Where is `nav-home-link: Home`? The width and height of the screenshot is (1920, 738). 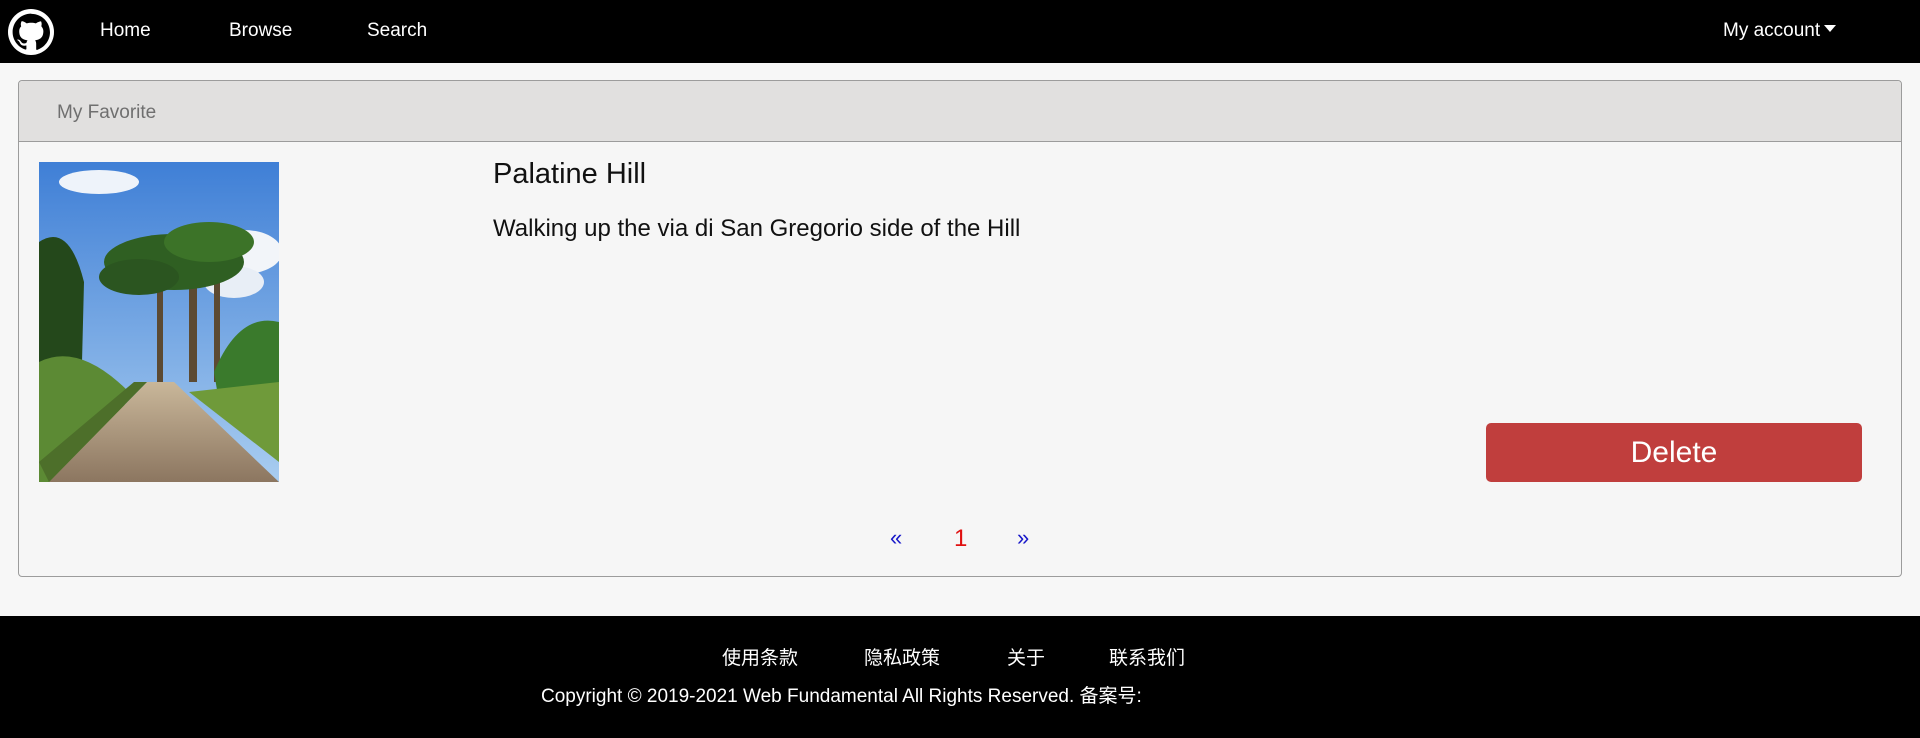
nav-home-link: Home is located at coordinates (125, 31).